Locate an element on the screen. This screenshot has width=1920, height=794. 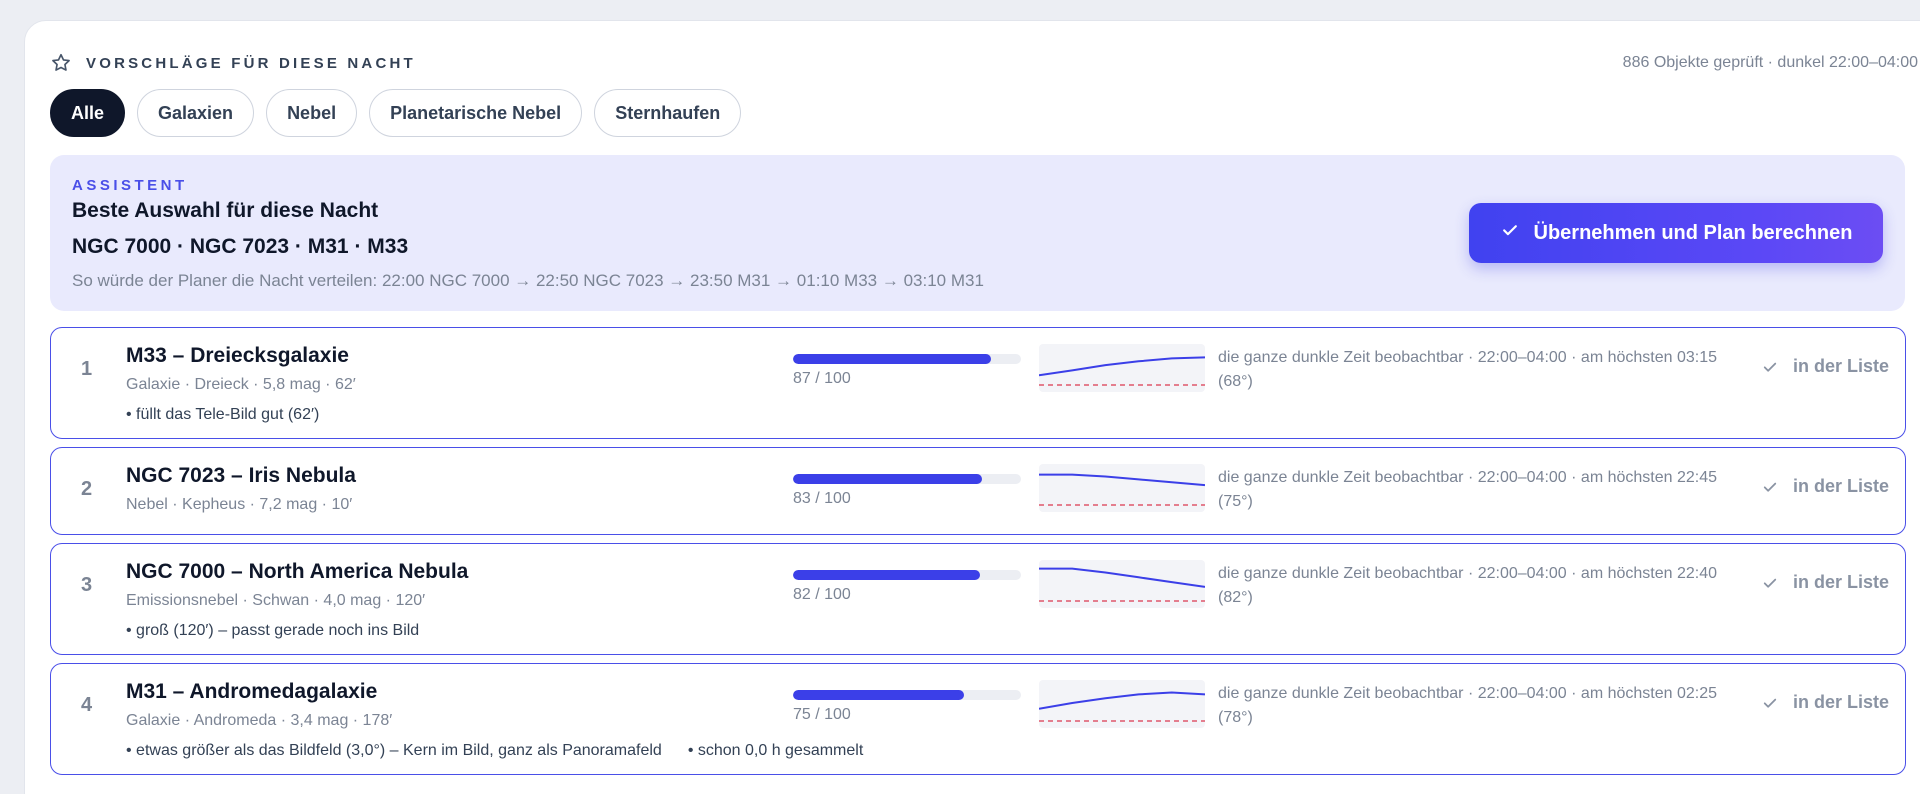
score-text: 75 / 100 is located at coordinates (822, 714).